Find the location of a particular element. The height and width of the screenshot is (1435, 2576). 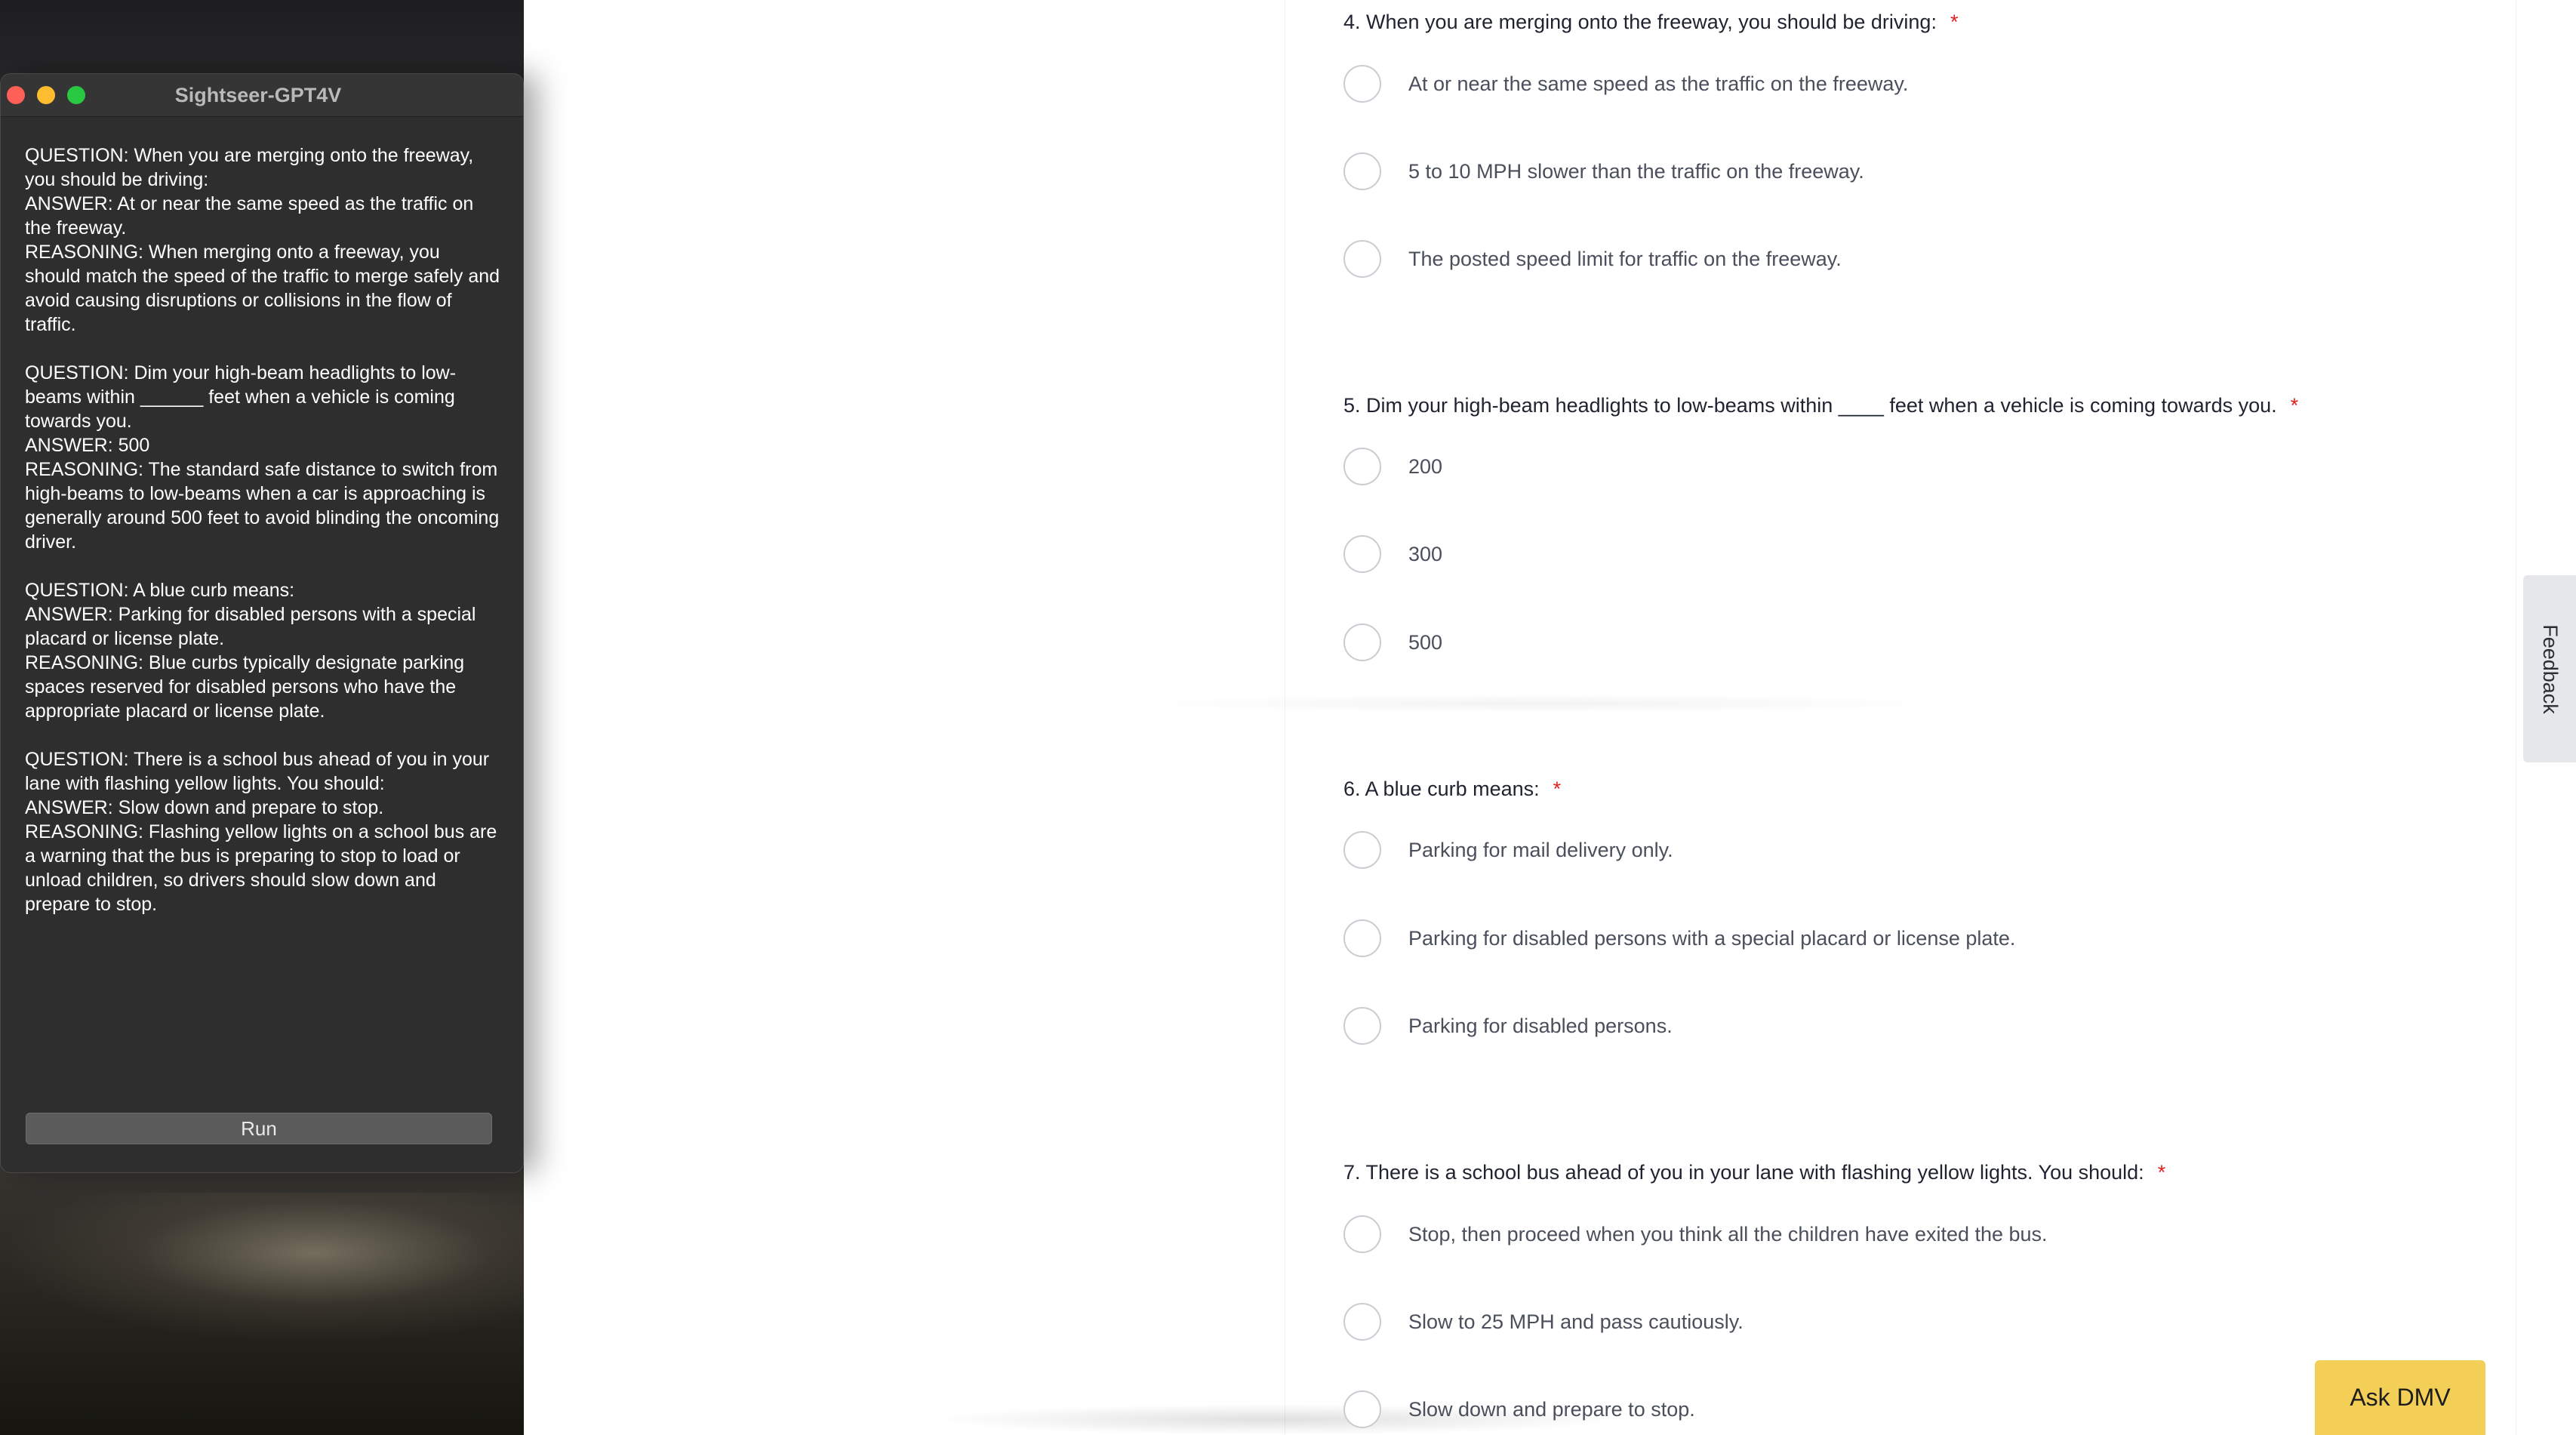

question-7-option-2: Slow to 25 MPH and pass cautiously. is located at coordinates (1543, 1322).